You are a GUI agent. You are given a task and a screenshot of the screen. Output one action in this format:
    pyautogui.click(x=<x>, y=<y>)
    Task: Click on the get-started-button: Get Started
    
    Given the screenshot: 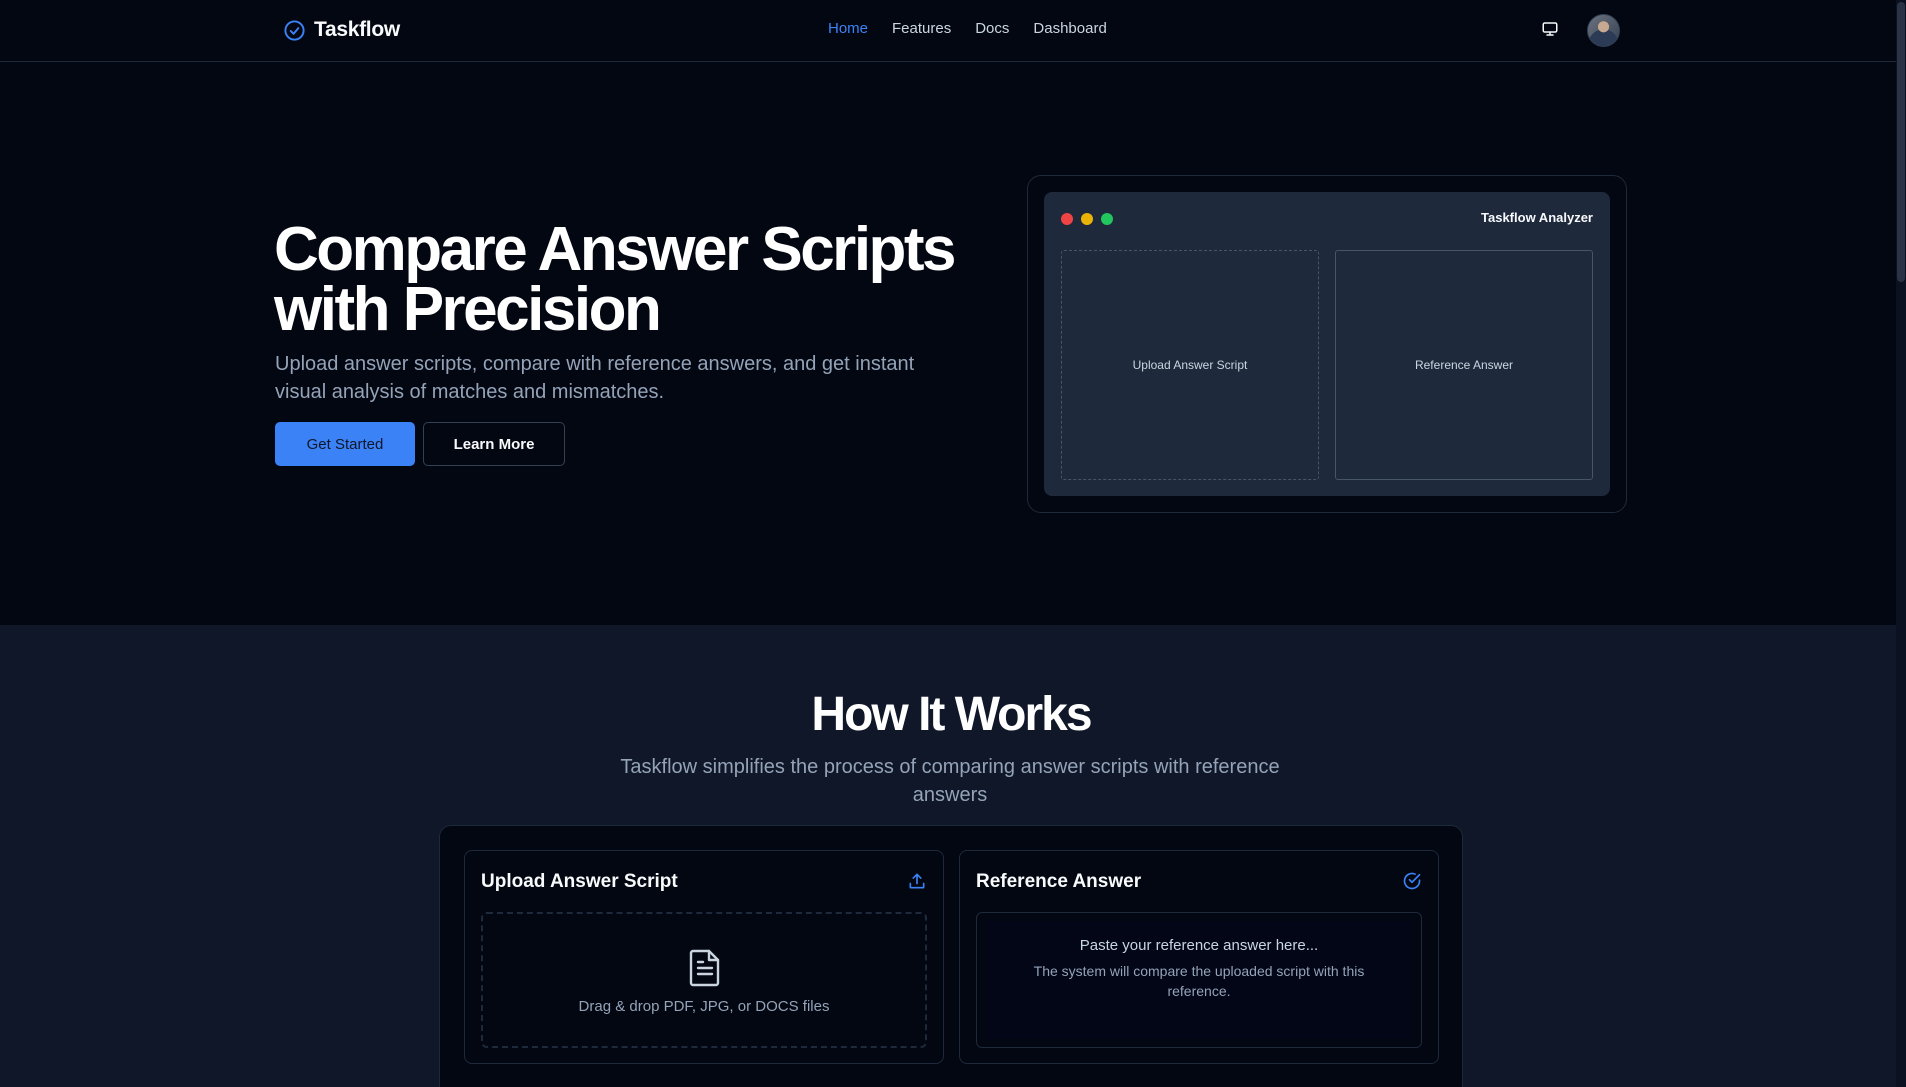 What is the action you would take?
    pyautogui.click(x=345, y=444)
    